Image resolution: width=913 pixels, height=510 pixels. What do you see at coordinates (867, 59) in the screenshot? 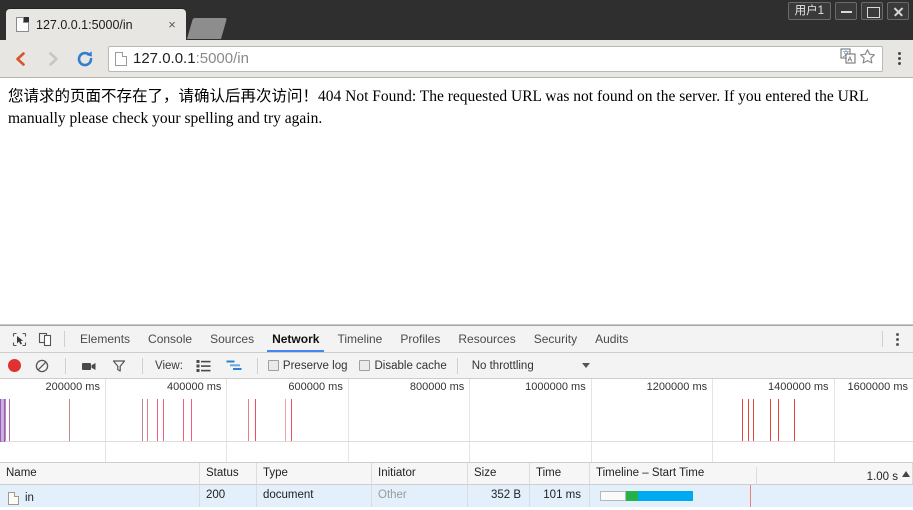
I see `bookmark-icon` at bounding box center [867, 59].